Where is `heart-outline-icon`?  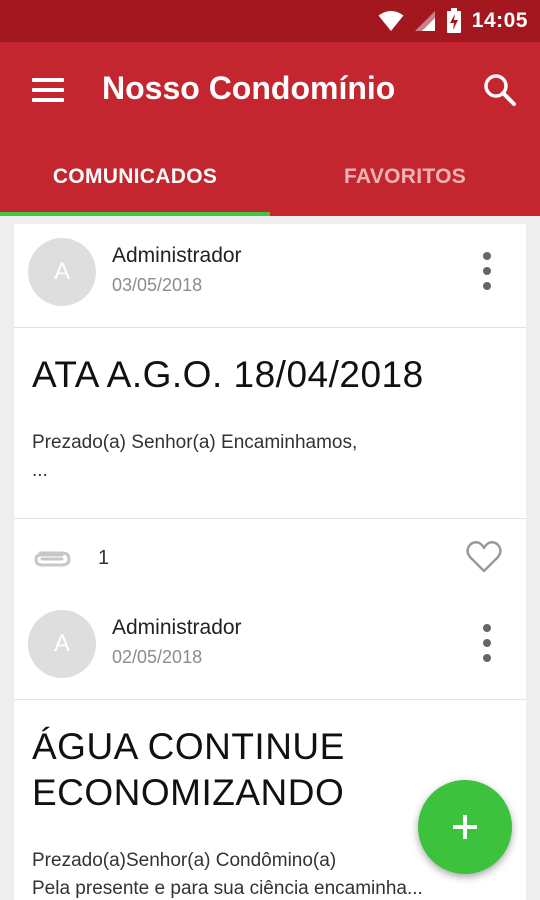
heart-outline-icon is located at coordinates (484, 557).